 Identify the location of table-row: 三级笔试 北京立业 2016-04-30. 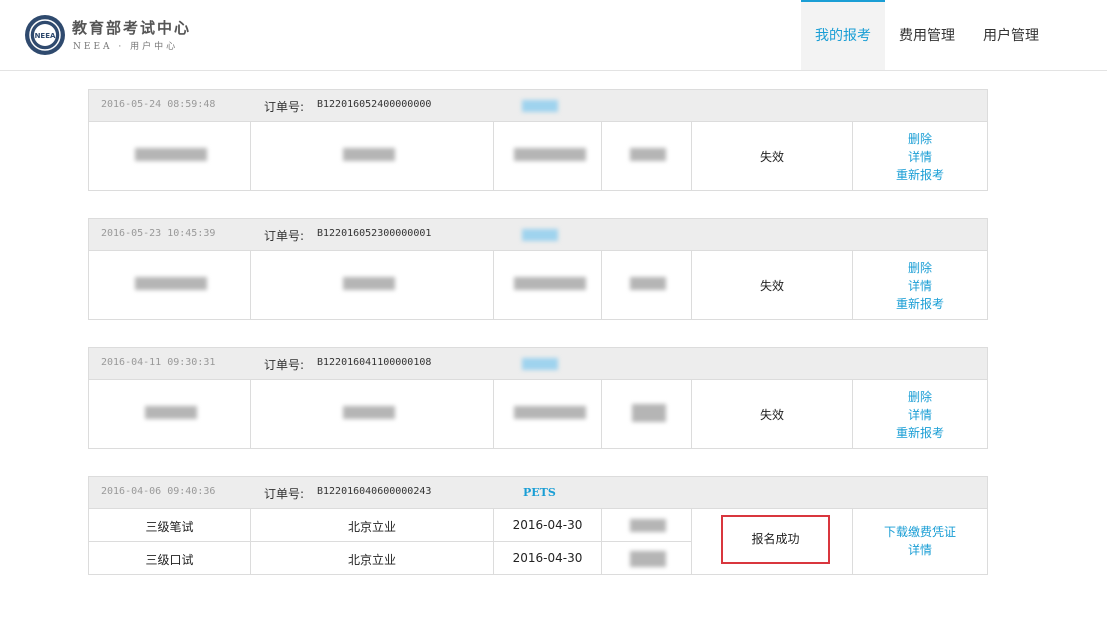
(390, 525).